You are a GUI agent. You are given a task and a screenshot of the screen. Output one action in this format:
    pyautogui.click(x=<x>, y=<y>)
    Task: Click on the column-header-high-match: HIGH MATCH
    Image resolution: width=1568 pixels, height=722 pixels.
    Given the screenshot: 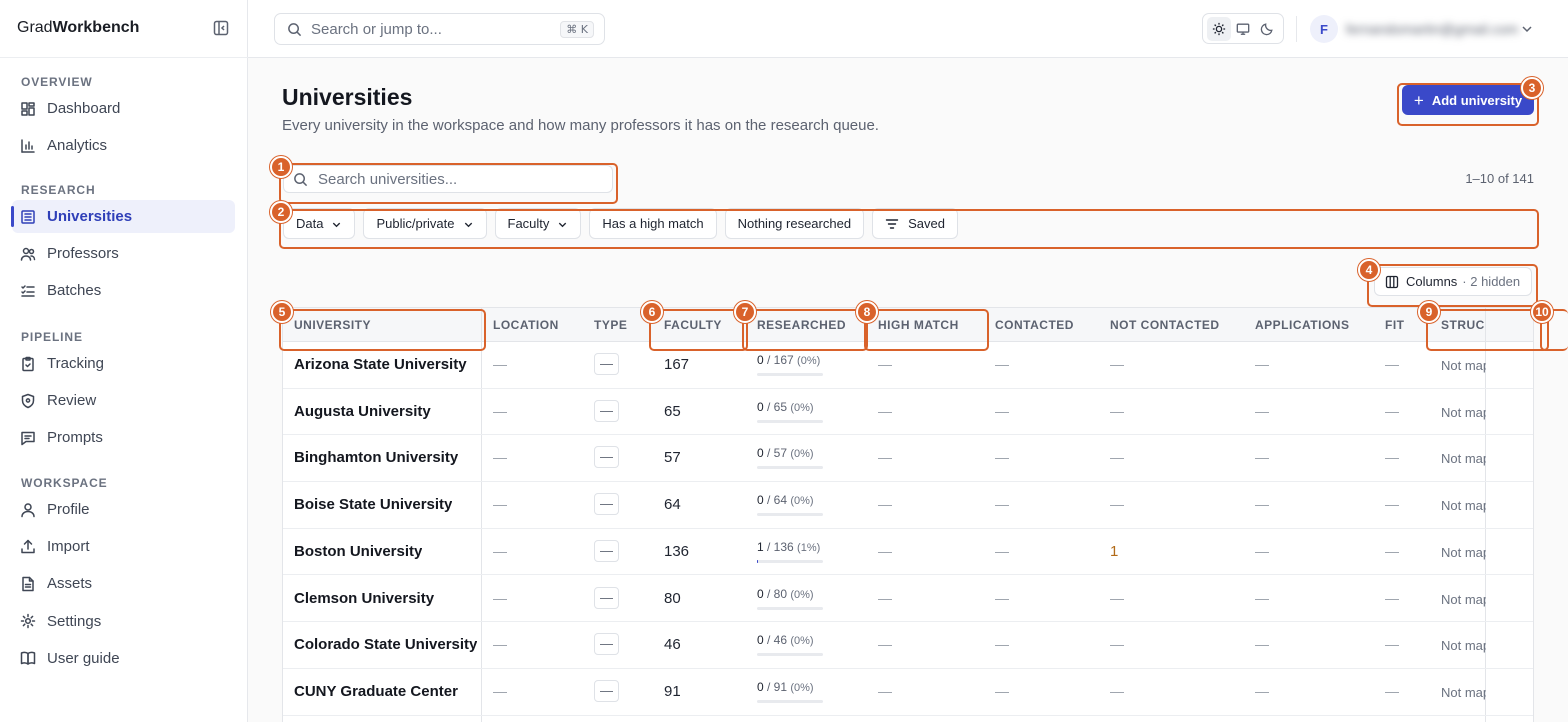 What is the action you would take?
    pyautogui.click(x=918, y=325)
    